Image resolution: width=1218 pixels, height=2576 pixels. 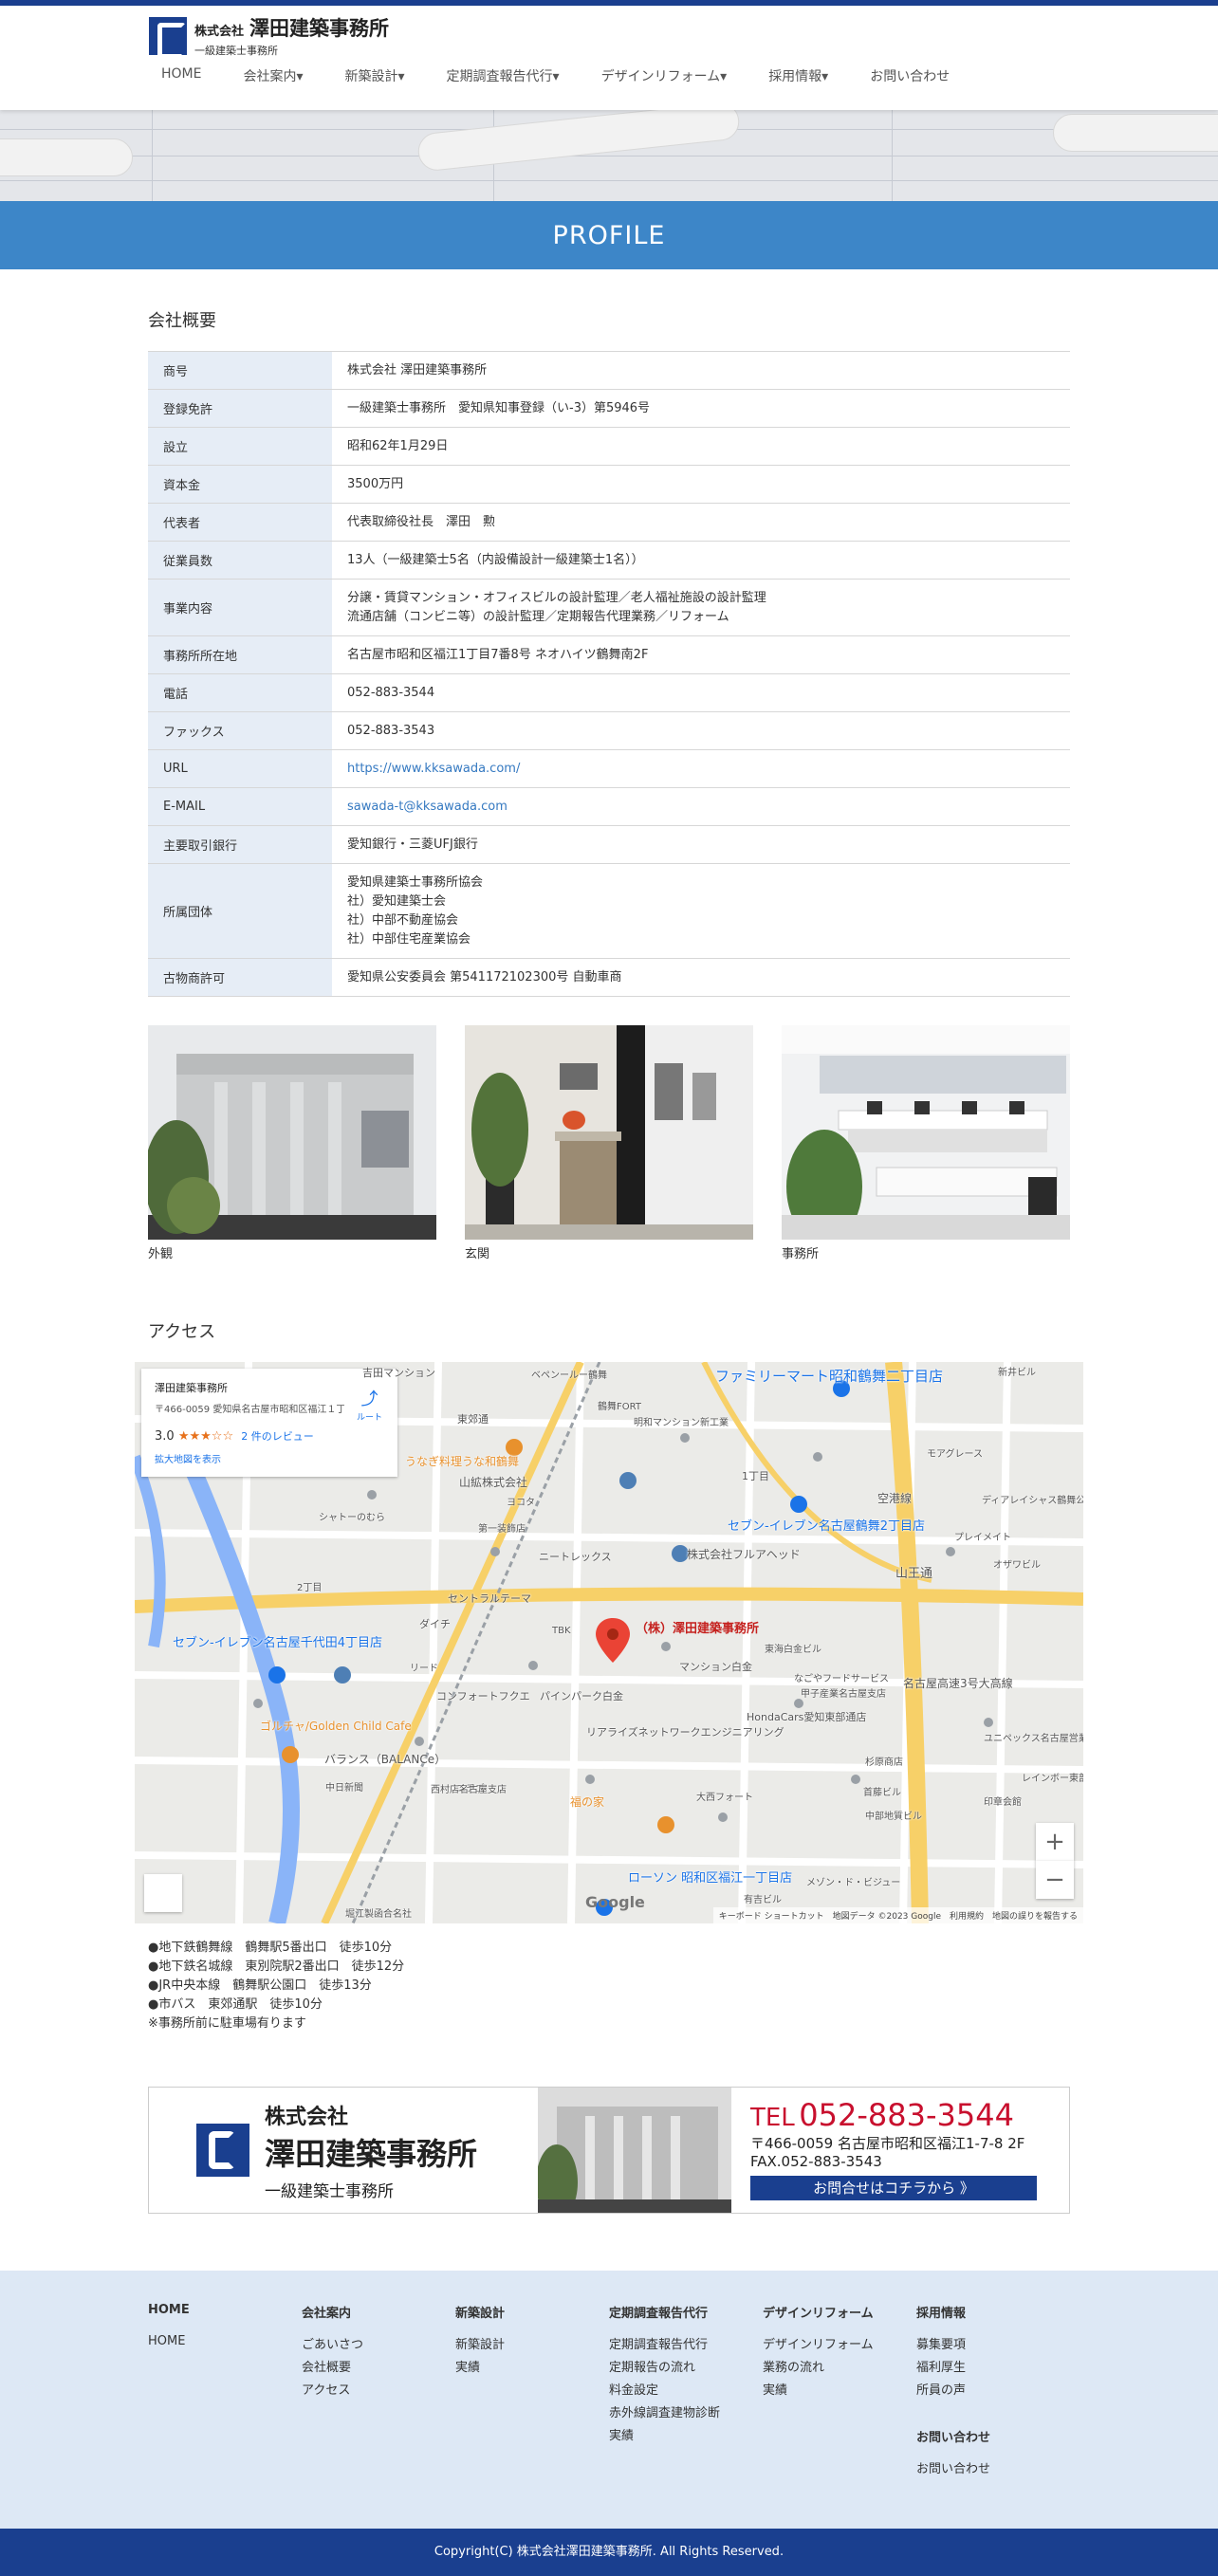 What do you see at coordinates (424, 1667) in the screenshot?
I see `map-label: リード` at bounding box center [424, 1667].